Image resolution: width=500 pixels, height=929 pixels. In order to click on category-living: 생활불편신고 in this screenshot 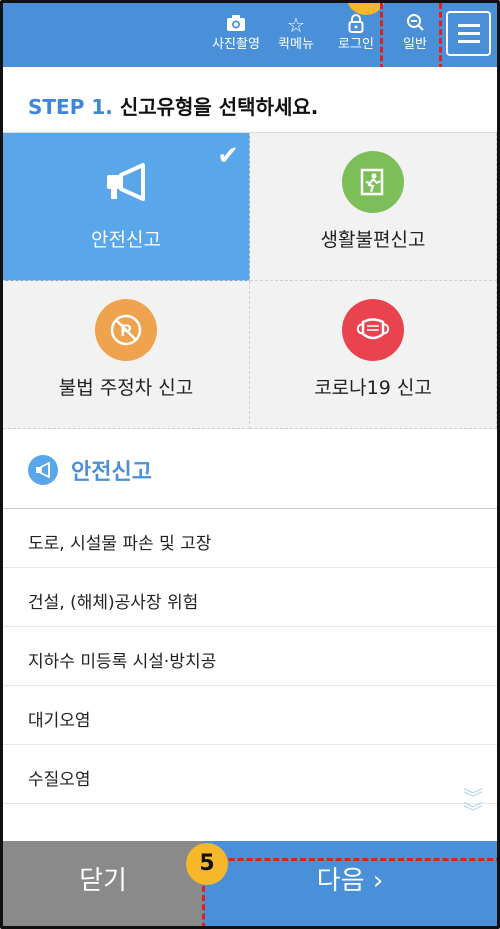, I will do `click(373, 207)`.